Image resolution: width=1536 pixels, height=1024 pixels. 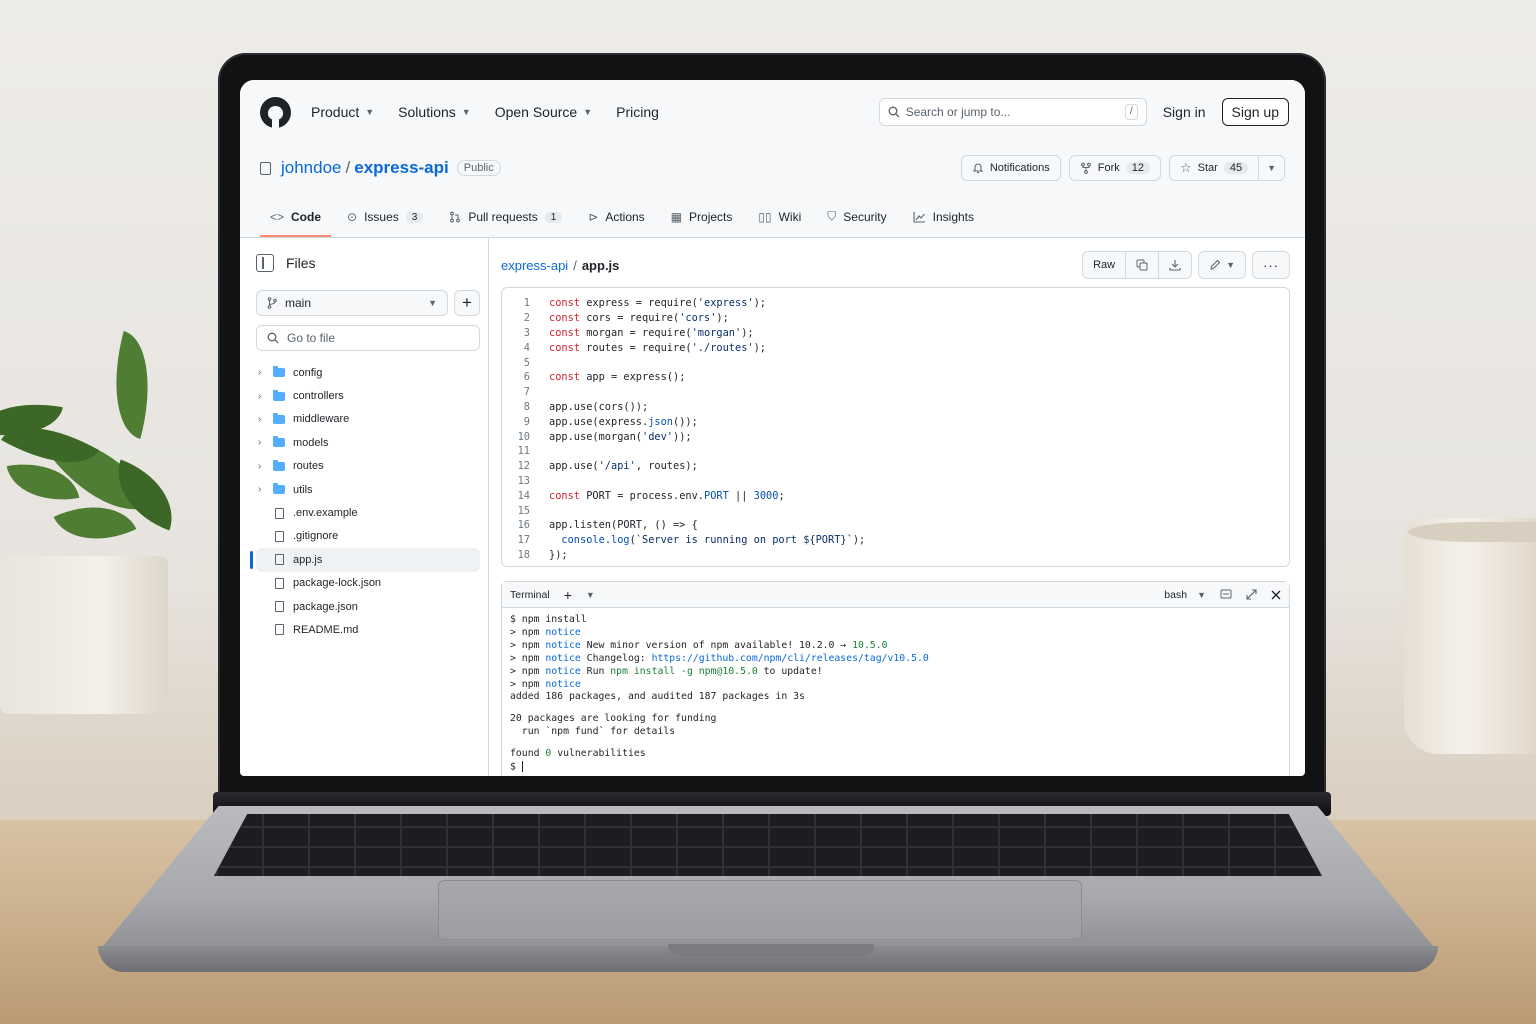 I want to click on line-number: 8, so click(x=516, y=407).